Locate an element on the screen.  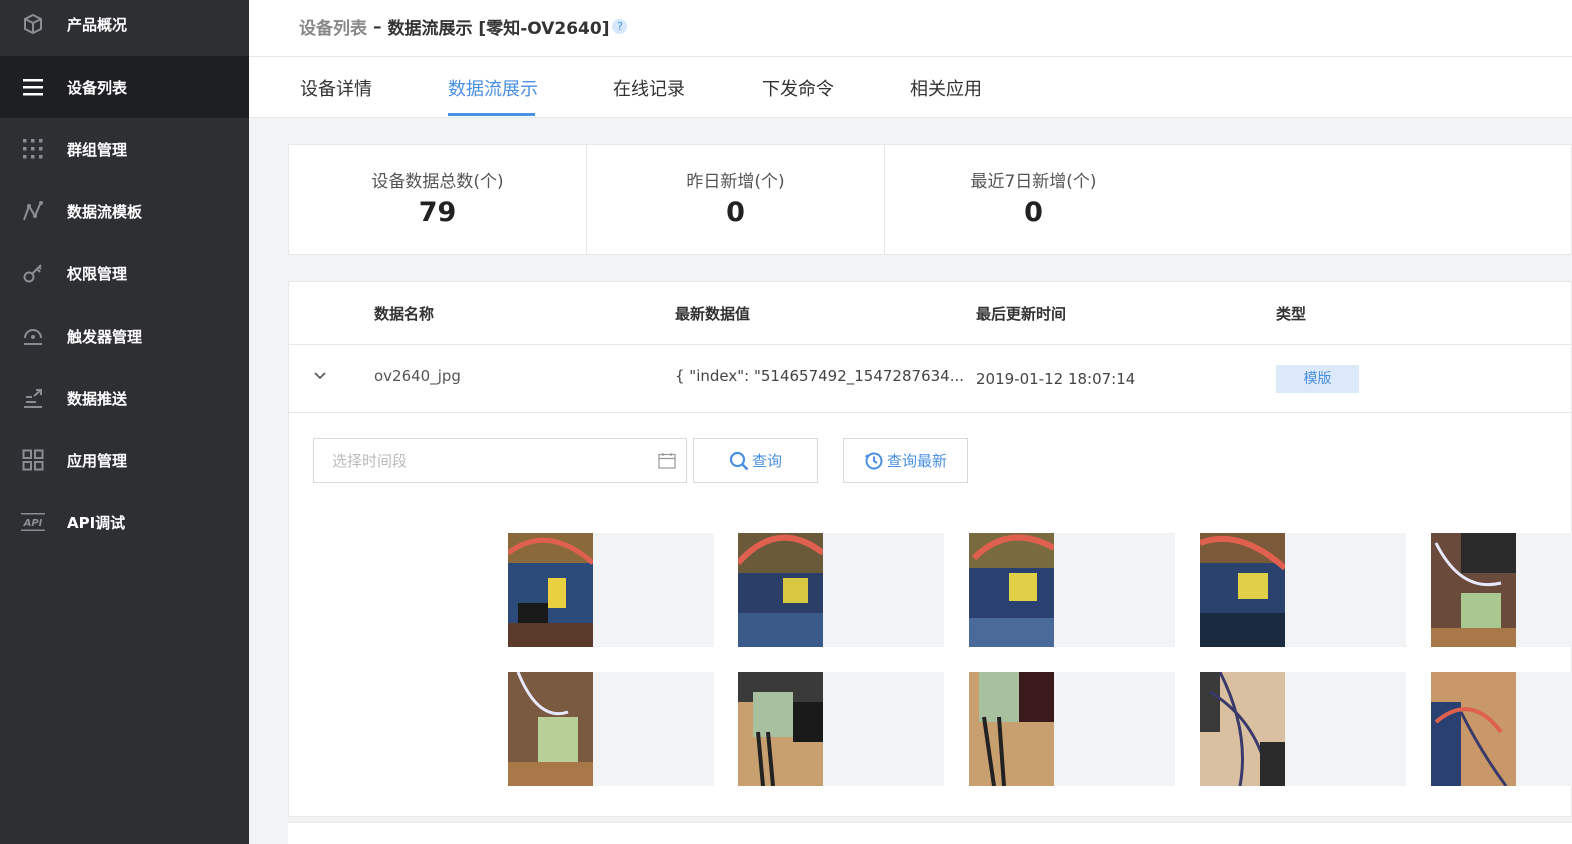
breadcrumb-parent-link: 设备列表 is located at coordinates (333, 26).